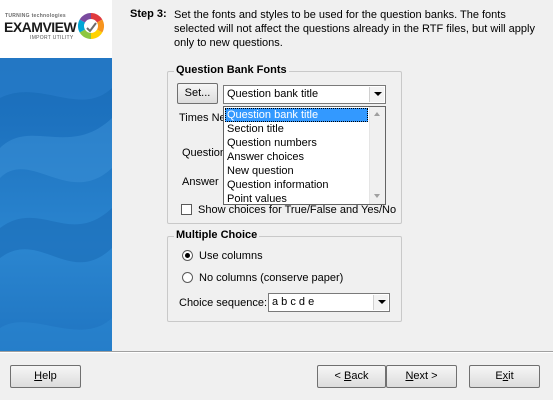  Describe the element at coordinates (38, 376) in the screenshot. I see `help-mnemonic: H` at that location.